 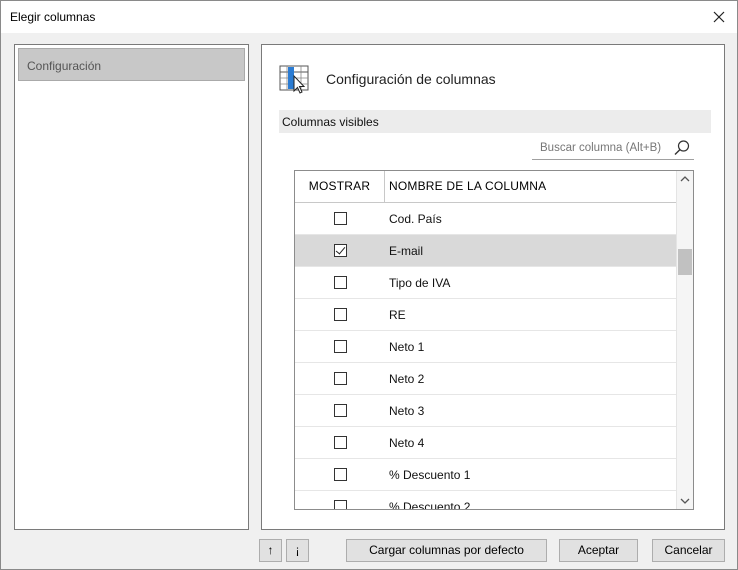 I want to click on table-row: Neto 4, so click(x=486, y=443).